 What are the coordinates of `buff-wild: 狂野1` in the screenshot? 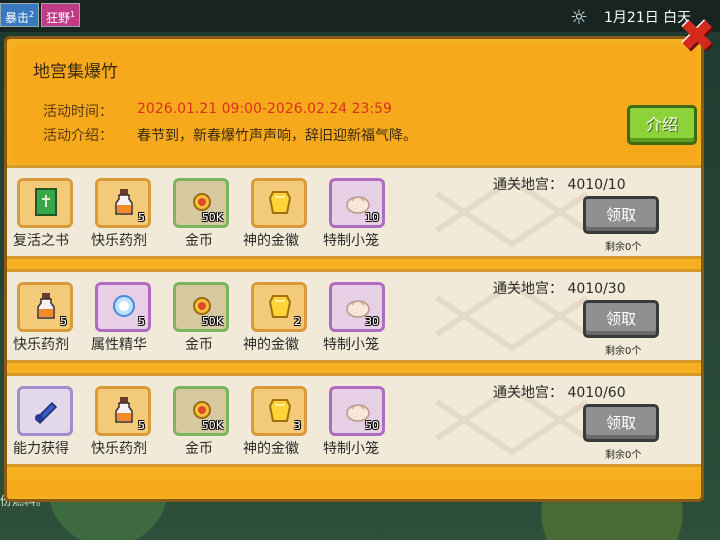 It's located at (61, 15).